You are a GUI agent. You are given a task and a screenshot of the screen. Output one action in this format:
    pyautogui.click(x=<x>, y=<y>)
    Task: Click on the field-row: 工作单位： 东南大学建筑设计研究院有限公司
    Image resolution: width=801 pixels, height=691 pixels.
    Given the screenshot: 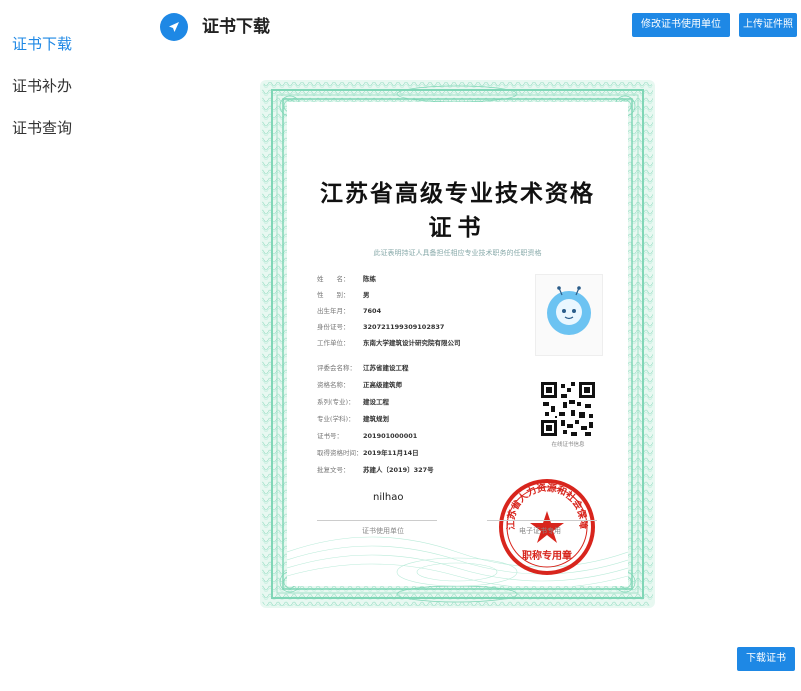 What is the action you would take?
    pyautogui.click(x=389, y=343)
    